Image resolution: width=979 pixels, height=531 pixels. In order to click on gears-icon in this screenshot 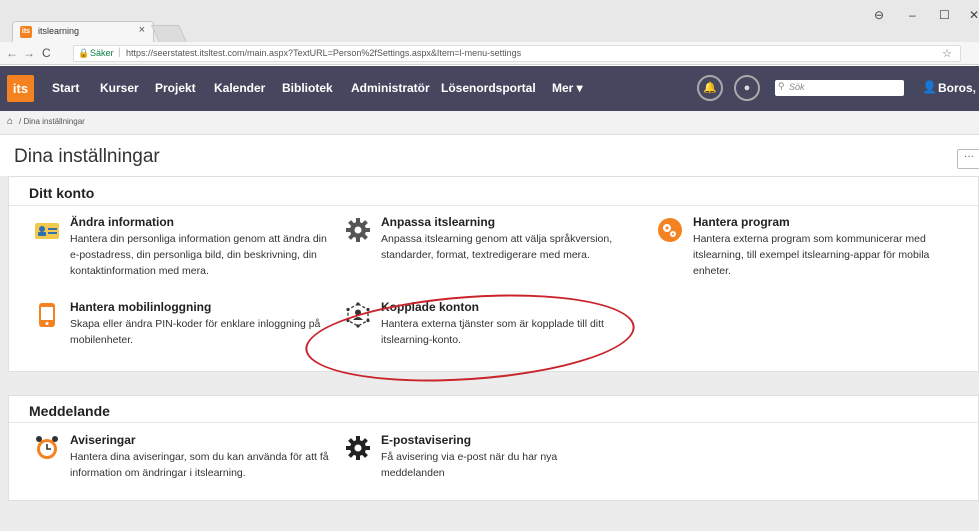, I will do `click(670, 230)`.